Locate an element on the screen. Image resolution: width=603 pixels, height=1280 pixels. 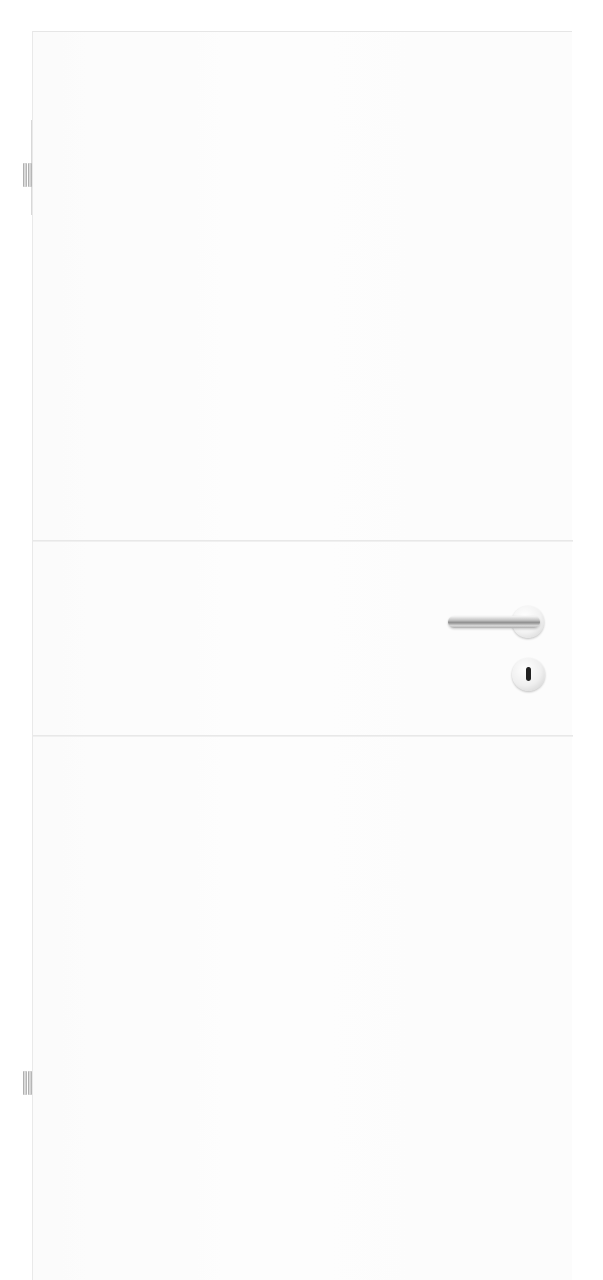
upper-groove-line is located at coordinates (303, 541).